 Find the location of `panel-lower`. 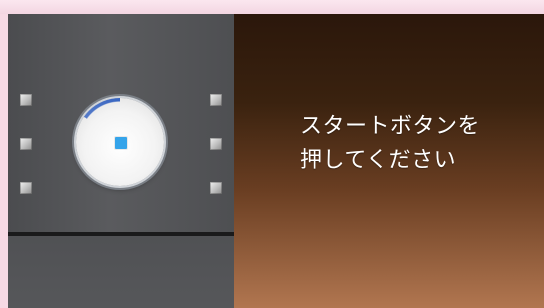

panel-lower is located at coordinates (121, 272).